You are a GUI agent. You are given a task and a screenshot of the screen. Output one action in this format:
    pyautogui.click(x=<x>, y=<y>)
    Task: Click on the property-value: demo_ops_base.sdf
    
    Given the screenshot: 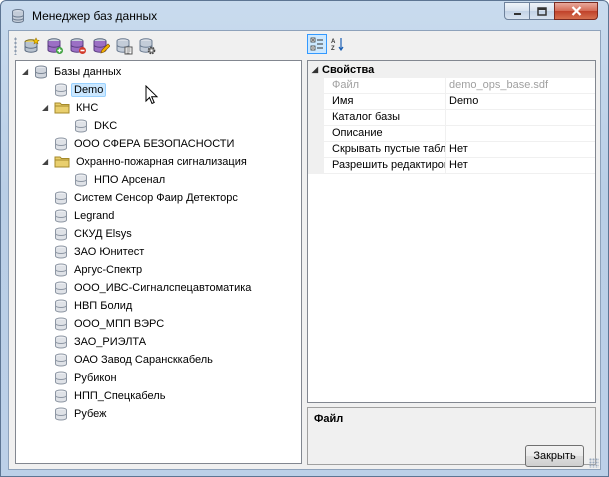 What is the action you would take?
    pyautogui.click(x=499, y=85)
    